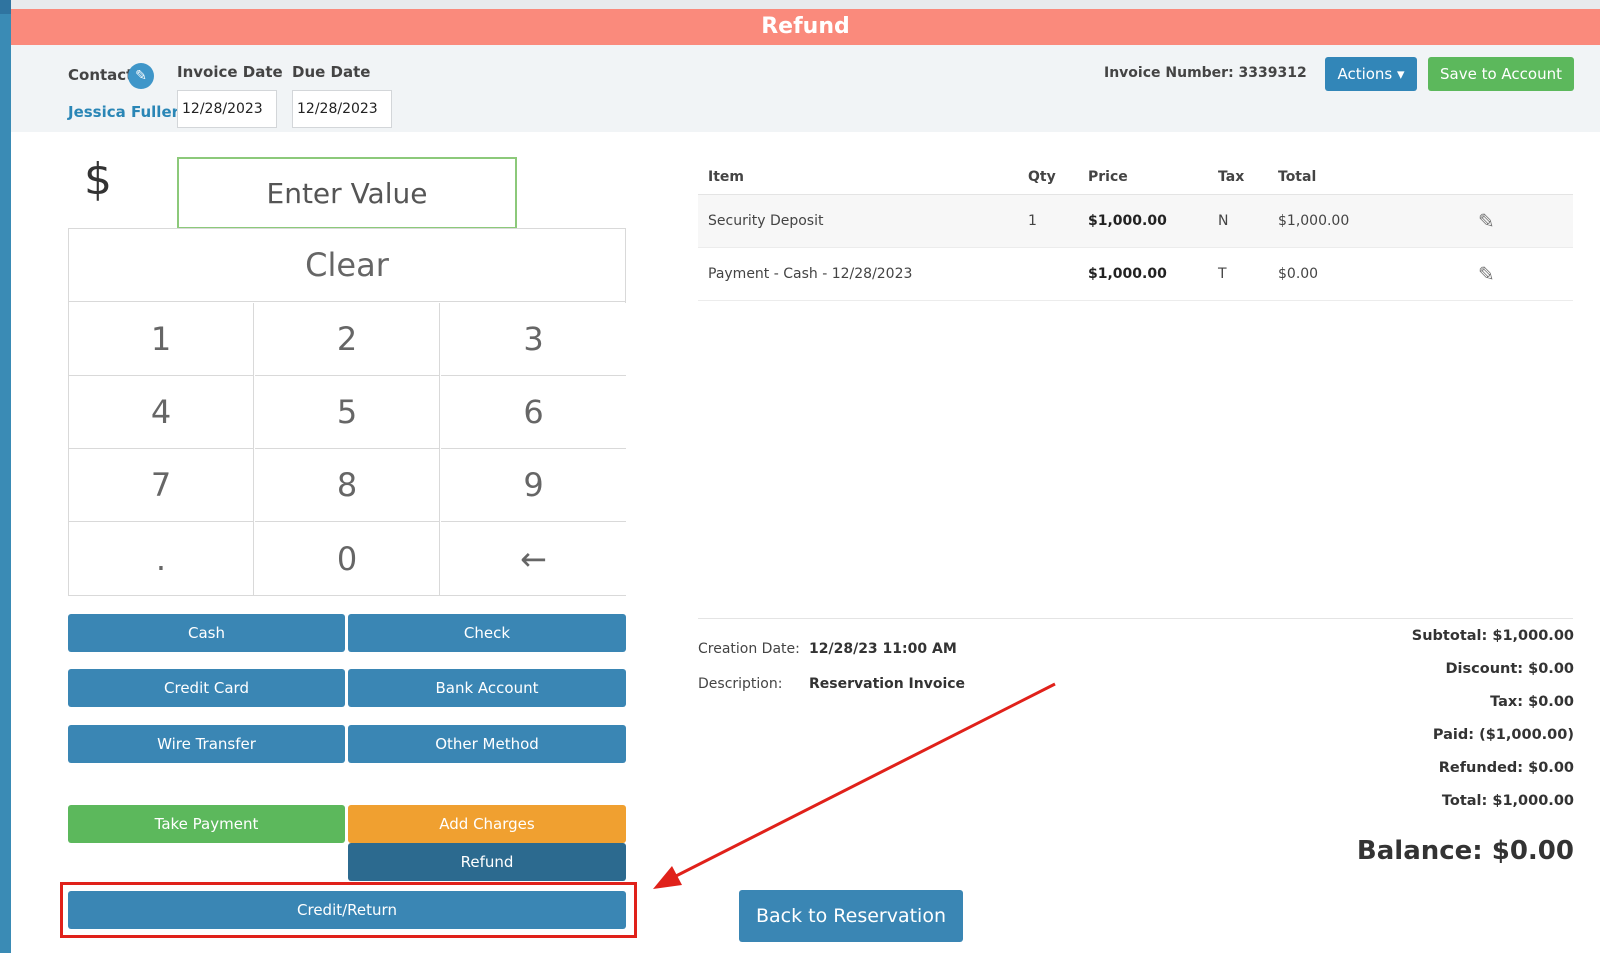  Describe the element at coordinates (331, 72) in the screenshot. I see `due-date-label: Due Date` at that location.